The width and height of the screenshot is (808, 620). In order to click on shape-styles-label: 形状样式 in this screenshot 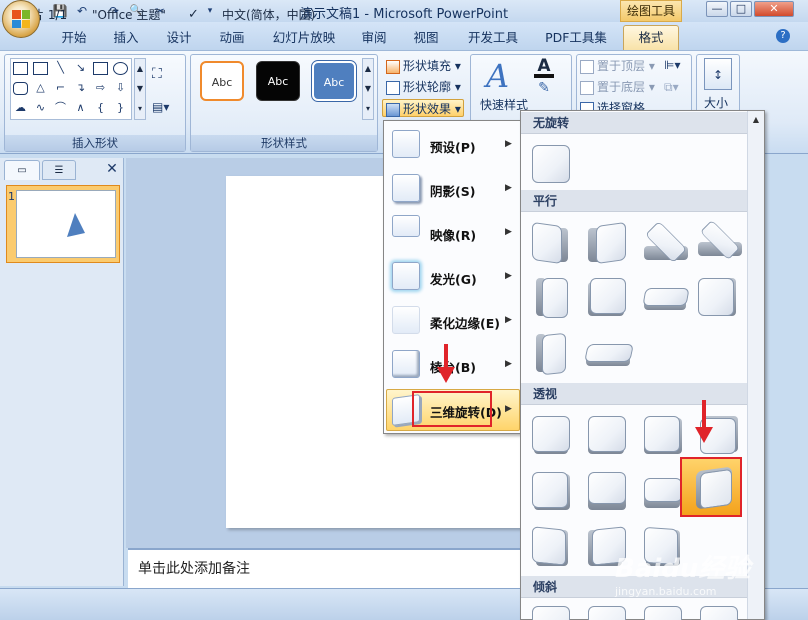, I will do `click(284, 143)`.